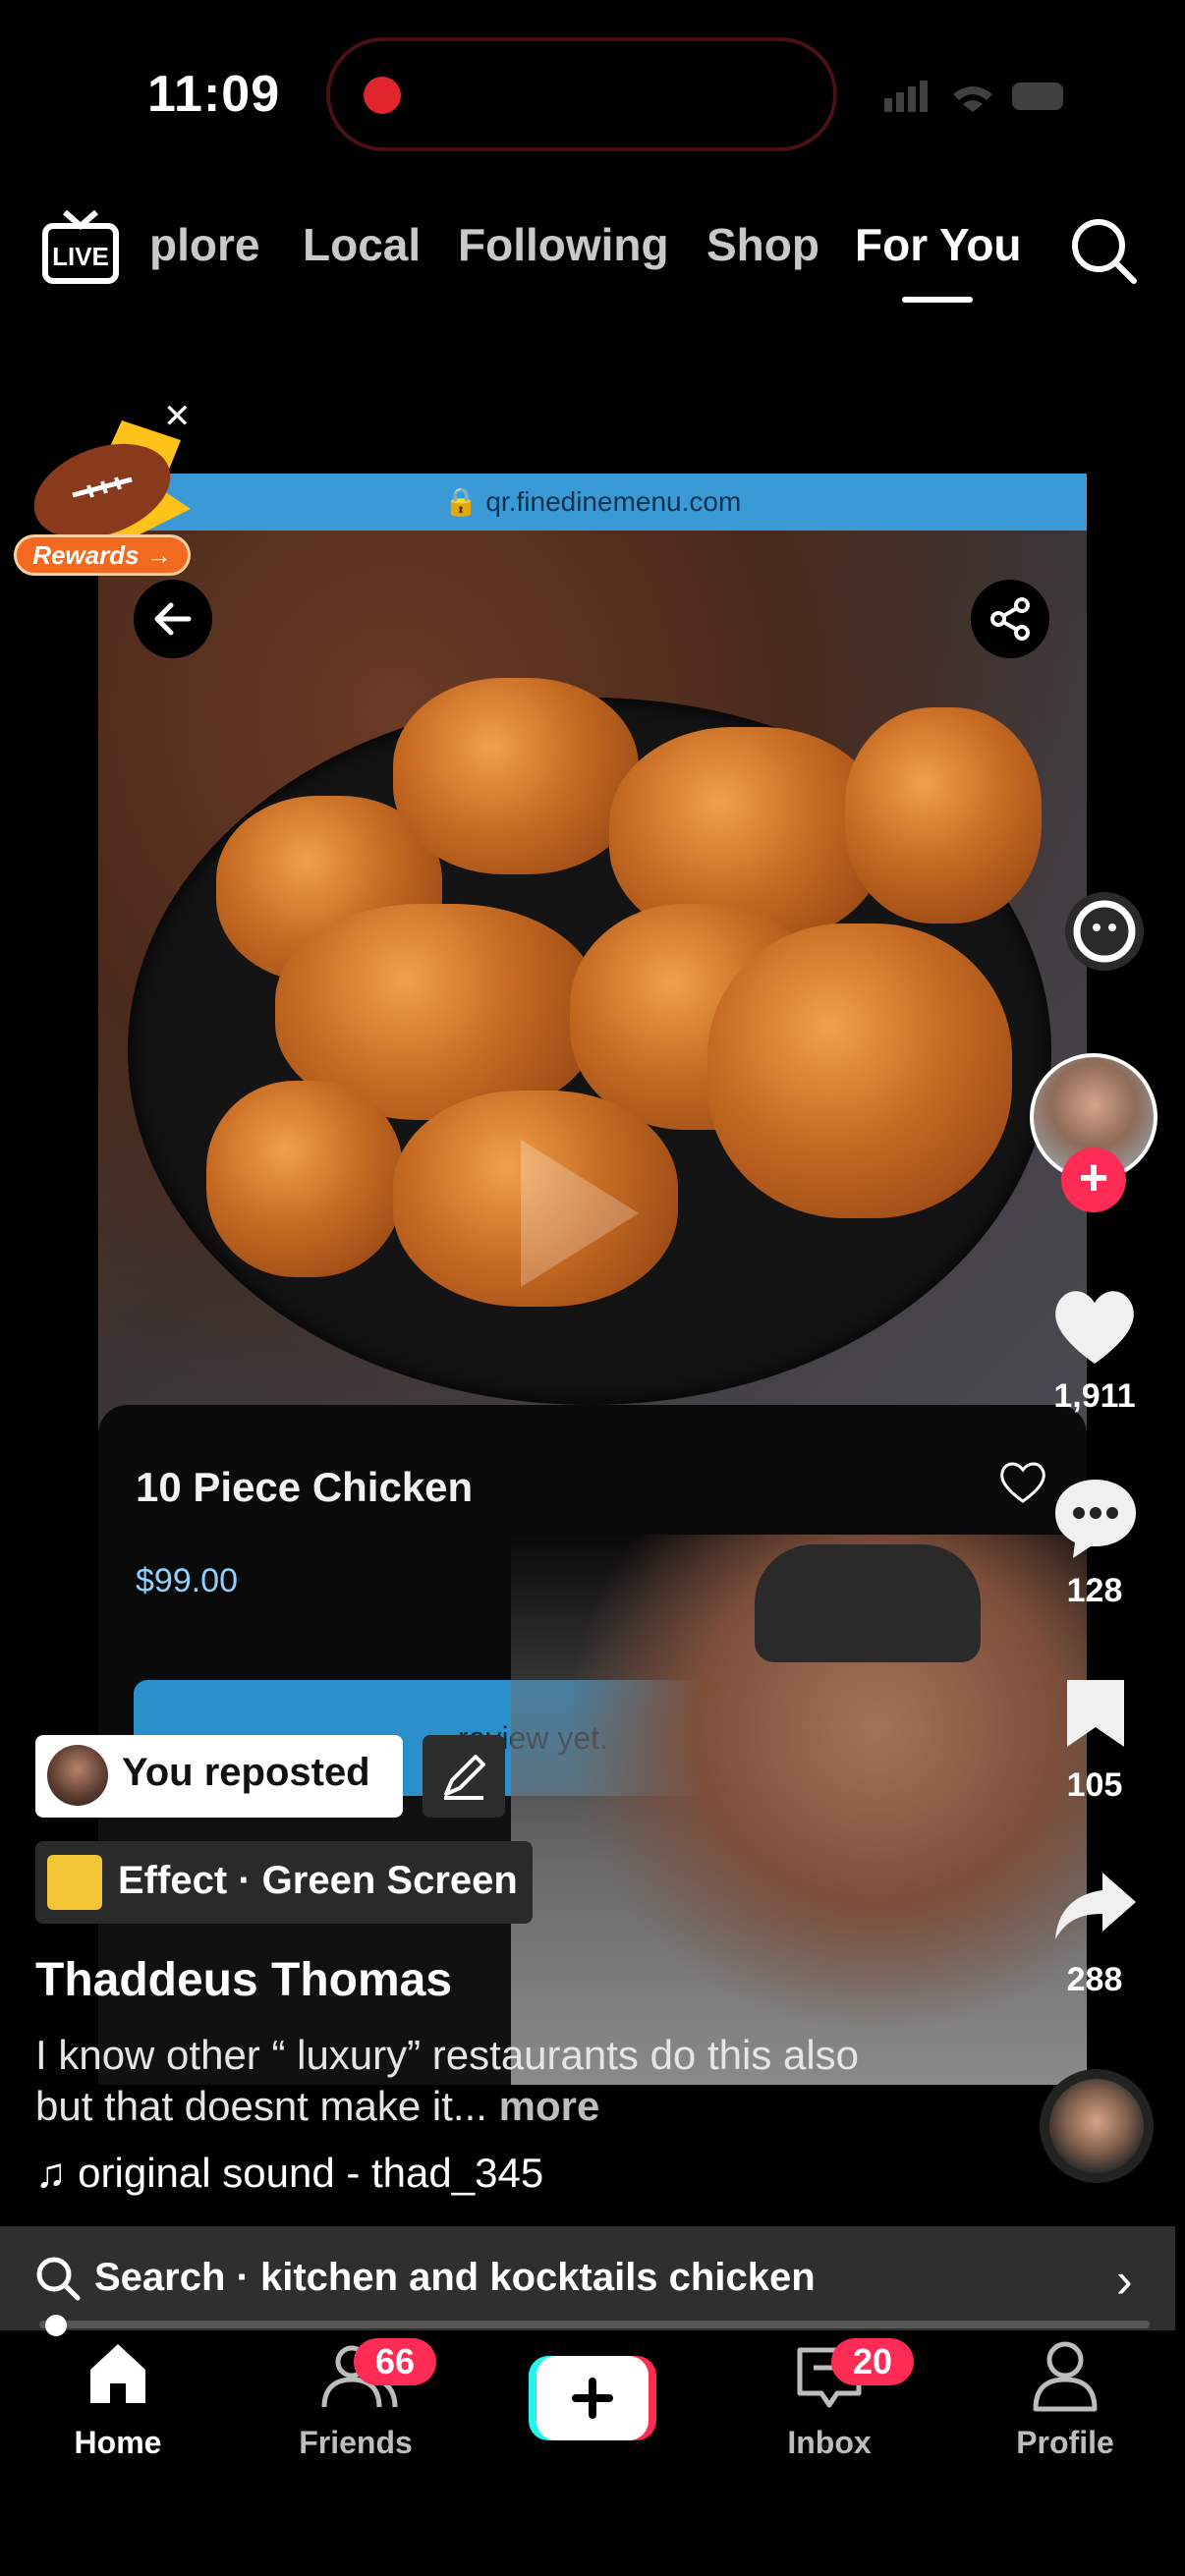 The image size is (1185, 2576). What do you see at coordinates (1065, 2376) in the screenshot?
I see `profile-icon` at bounding box center [1065, 2376].